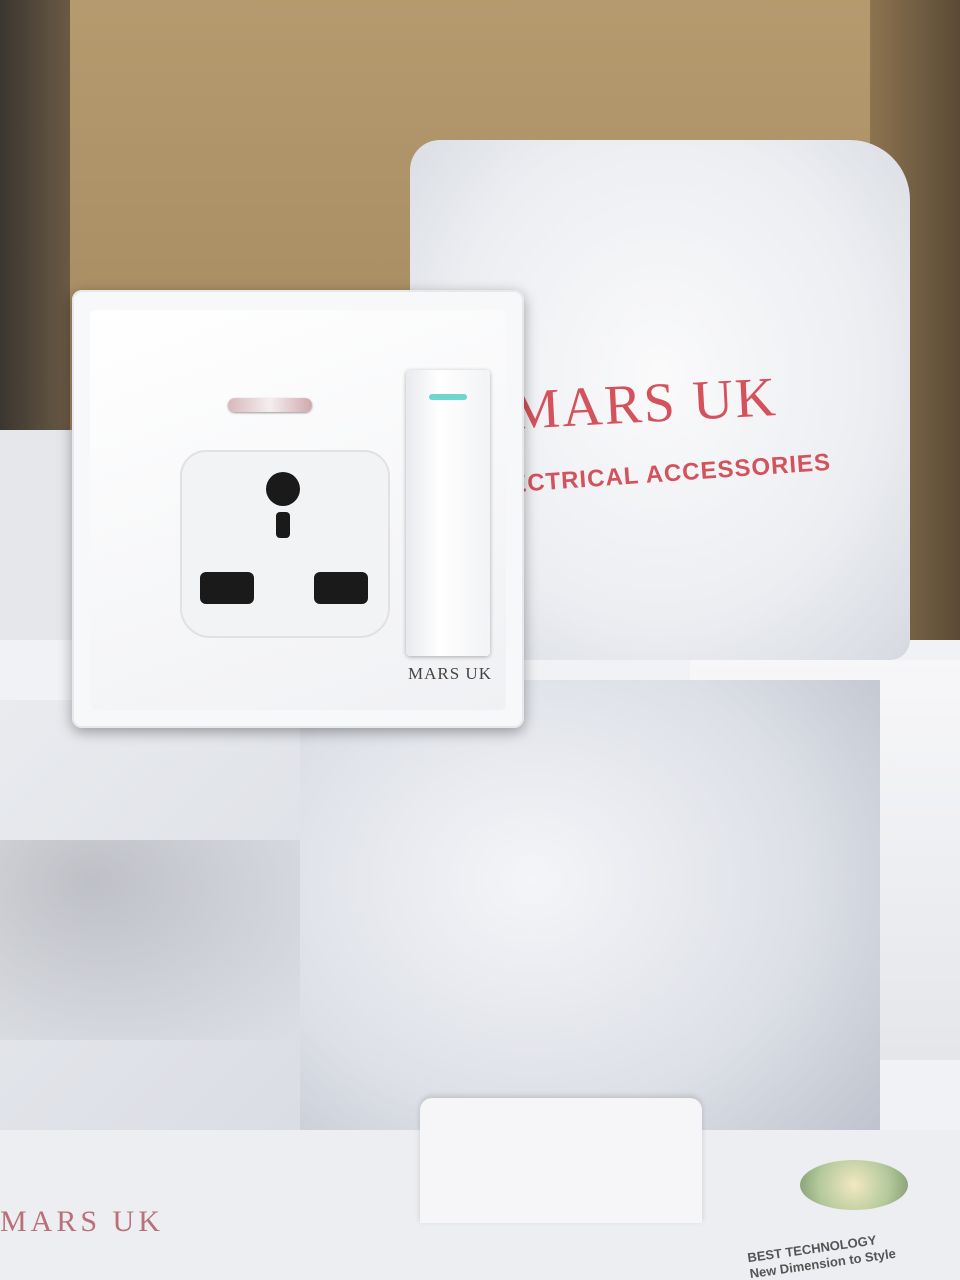 The width and height of the screenshot is (960, 1280). Describe the element at coordinates (227, 588) in the screenshot. I see `live-pin-hole-icon` at that location.